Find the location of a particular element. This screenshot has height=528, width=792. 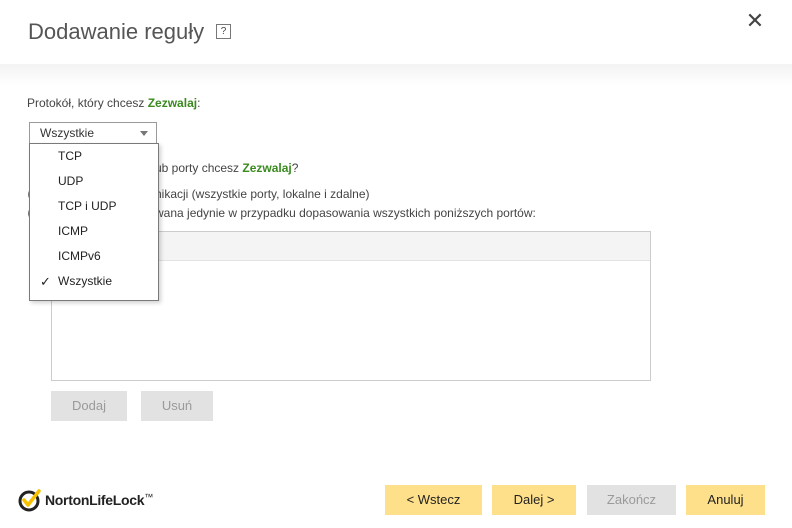

dropdown-option-icmpv6: ICMPv6 is located at coordinates (94, 256).